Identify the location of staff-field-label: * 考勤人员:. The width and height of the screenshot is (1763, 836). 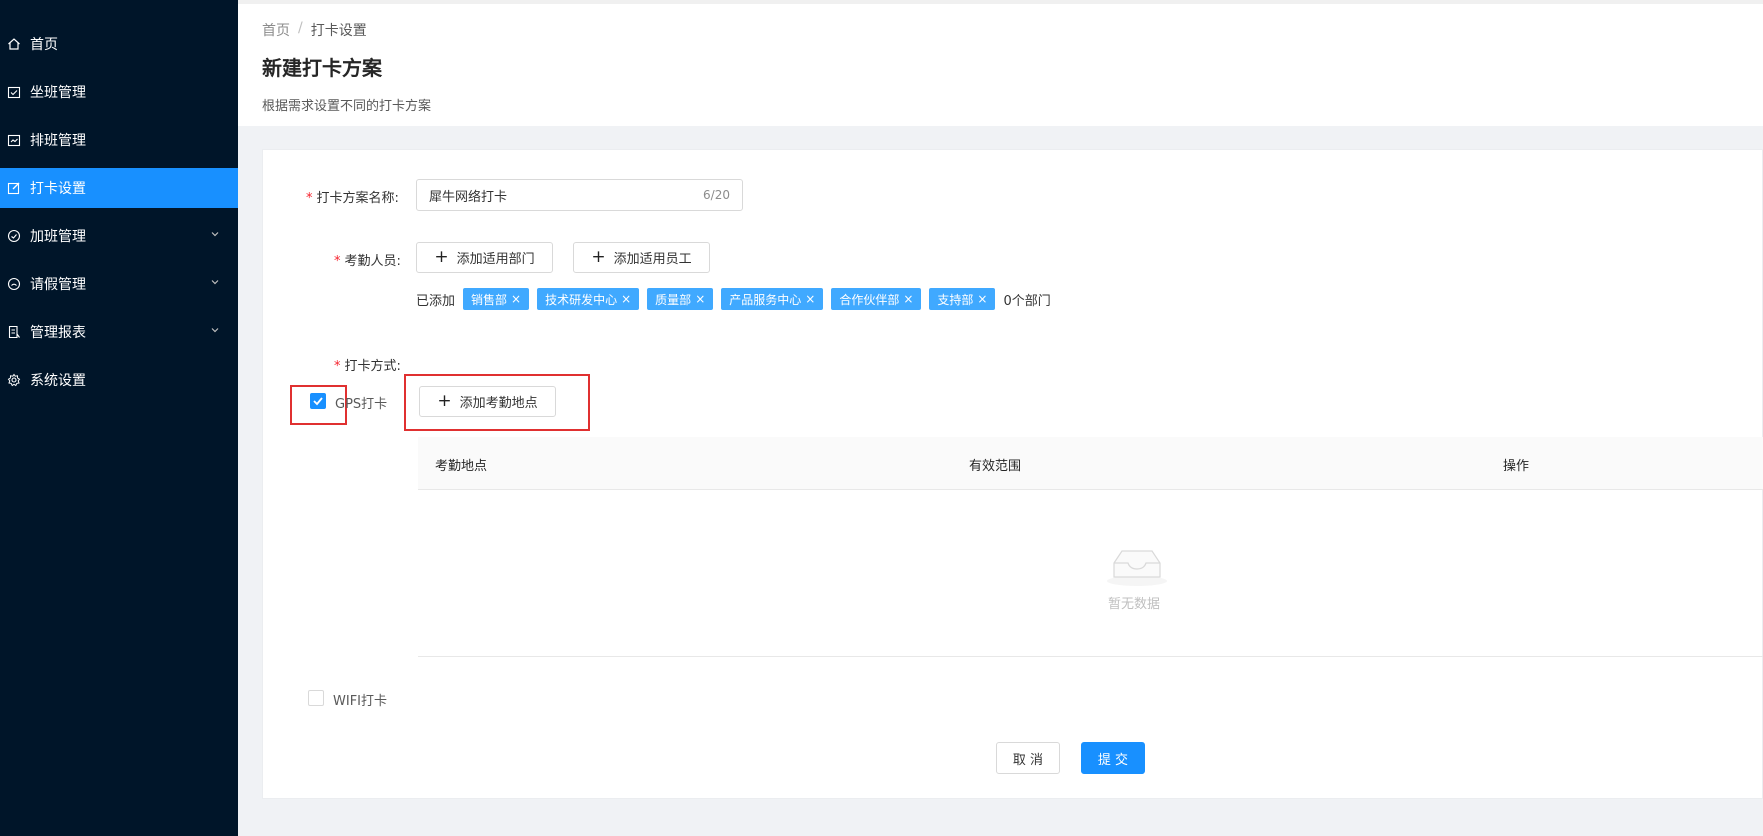
(367, 261).